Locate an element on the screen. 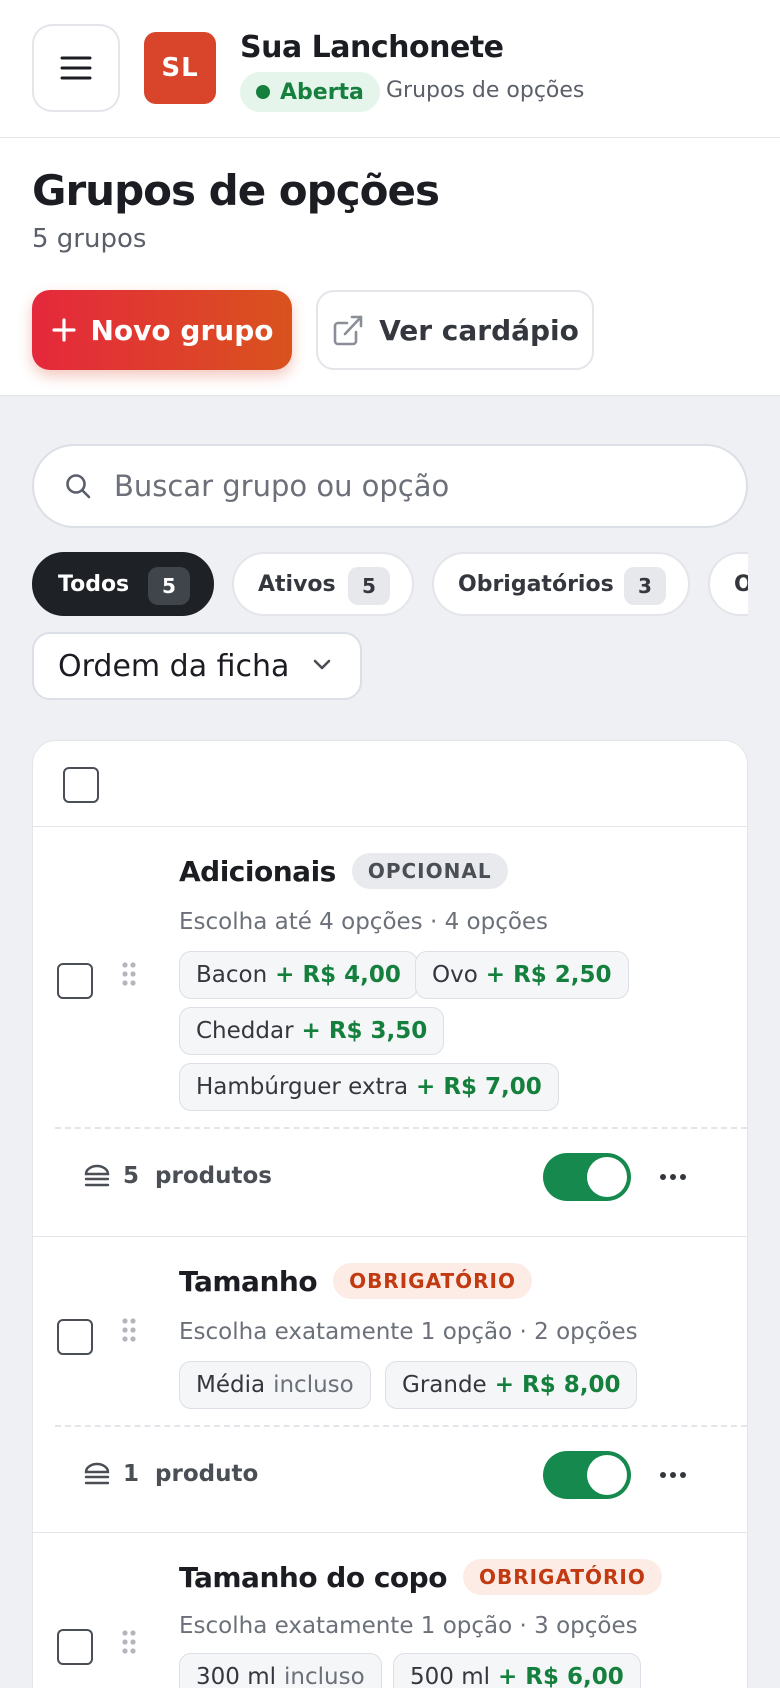 The width and height of the screenshot is (780, 1688). chevron-down-icon is located at coordinates (322, 665).